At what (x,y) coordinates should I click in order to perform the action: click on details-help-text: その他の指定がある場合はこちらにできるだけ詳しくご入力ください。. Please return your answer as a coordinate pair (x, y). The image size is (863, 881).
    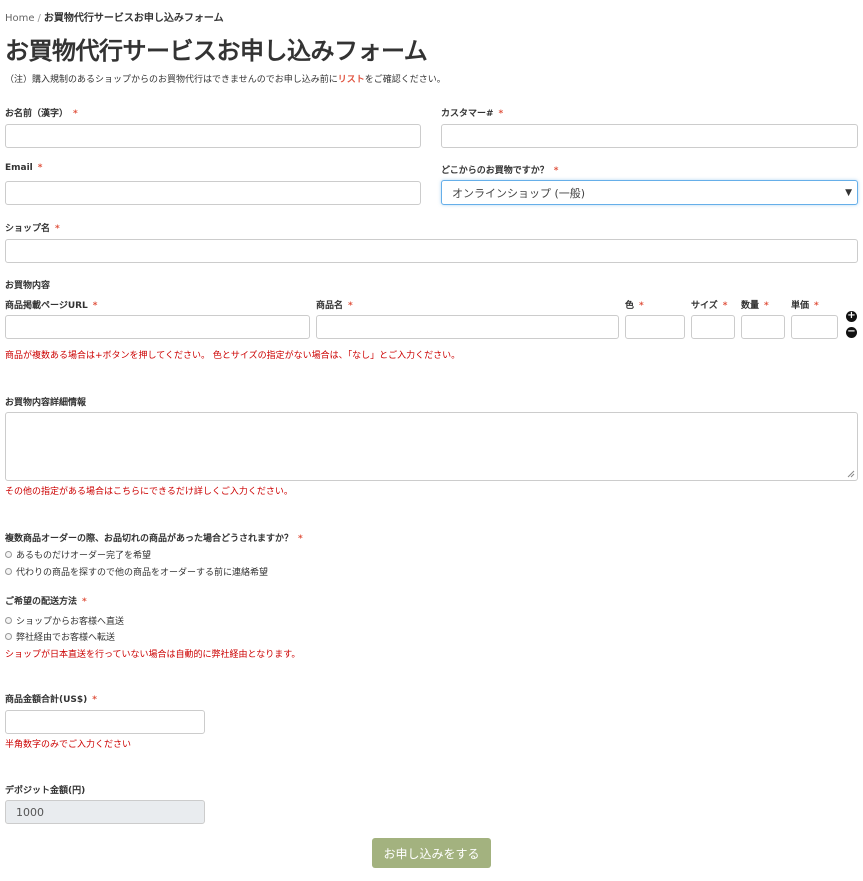
    Looking at the image, I should click on (149, 492).